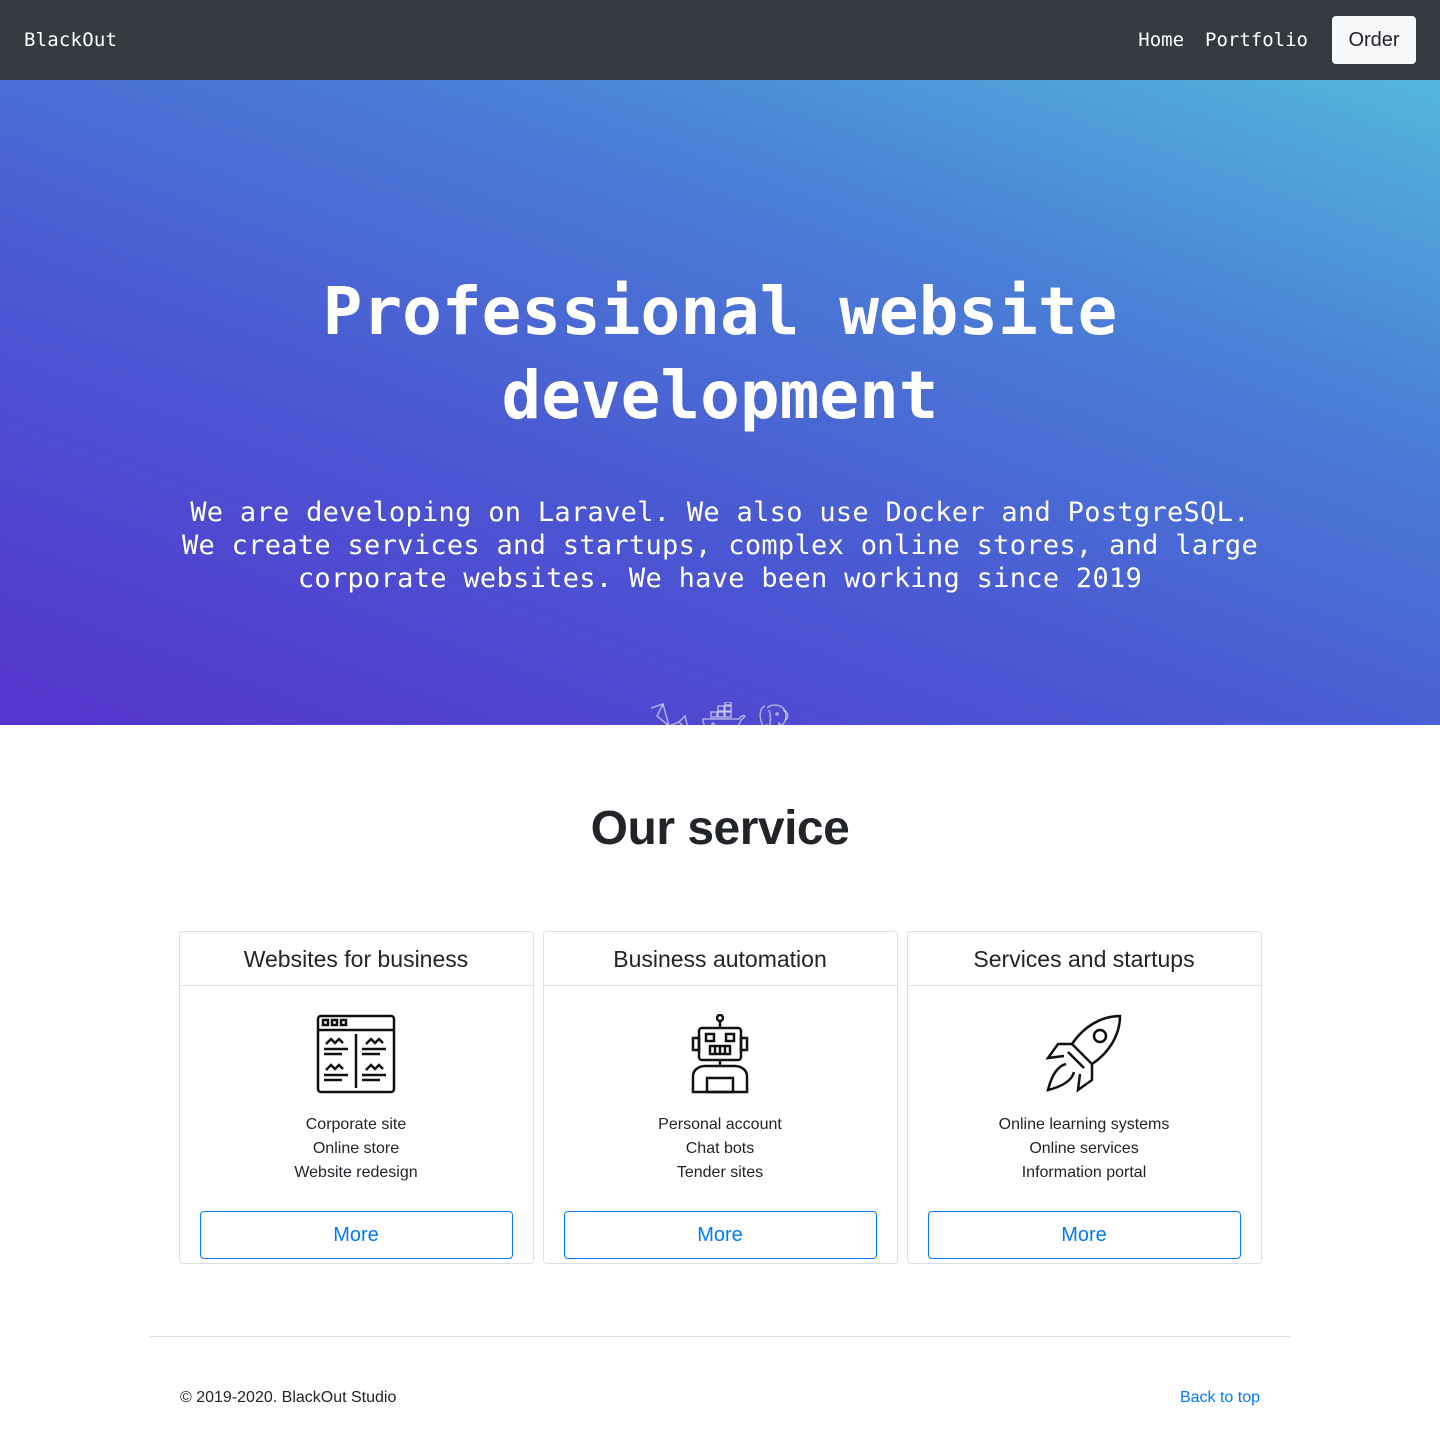 This screenshot has width=1440, height=1452. What do you see at coordinates (720, 828) in the screenshot?
I see `service-title: Our service` at bounding box center [720, 828].